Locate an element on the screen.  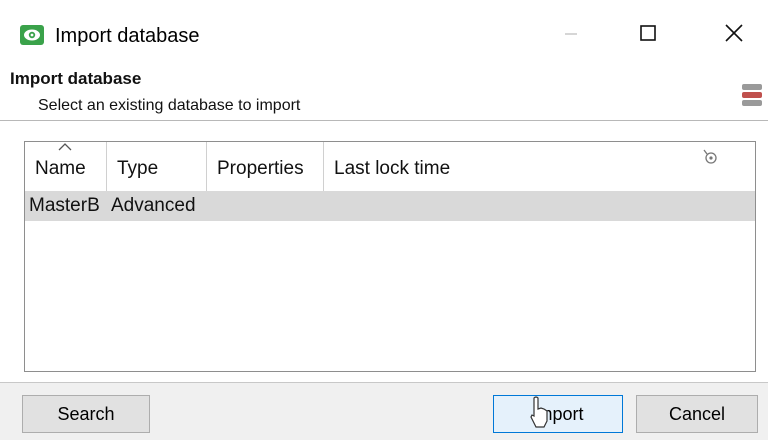
title-bar: Import database is located at coordinates (384, 32).